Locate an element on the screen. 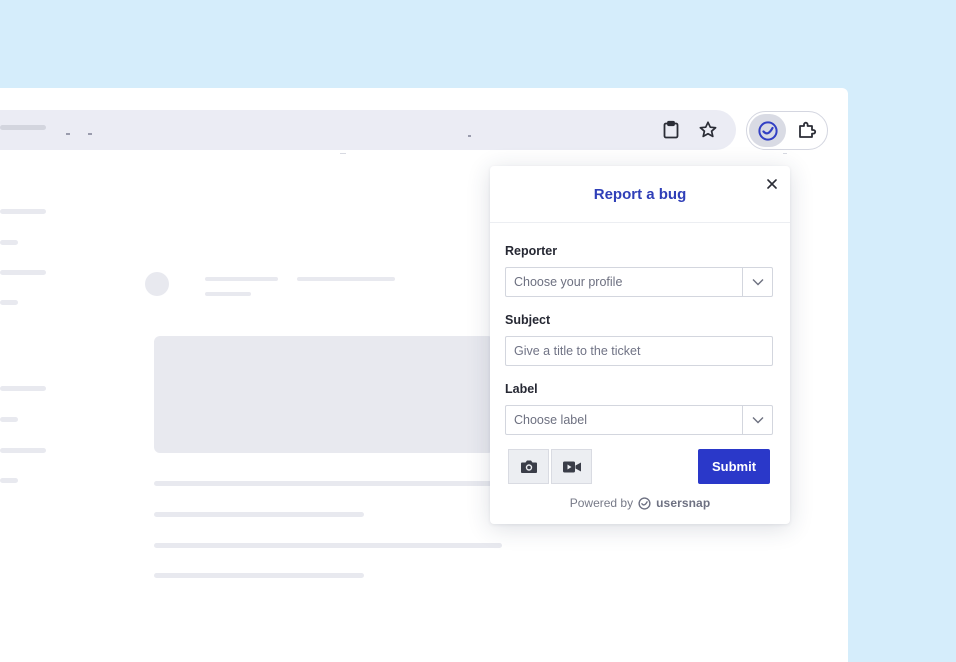 This screenshot has width=956, height=662. url-placeholder is located at coordinates (23, 127).